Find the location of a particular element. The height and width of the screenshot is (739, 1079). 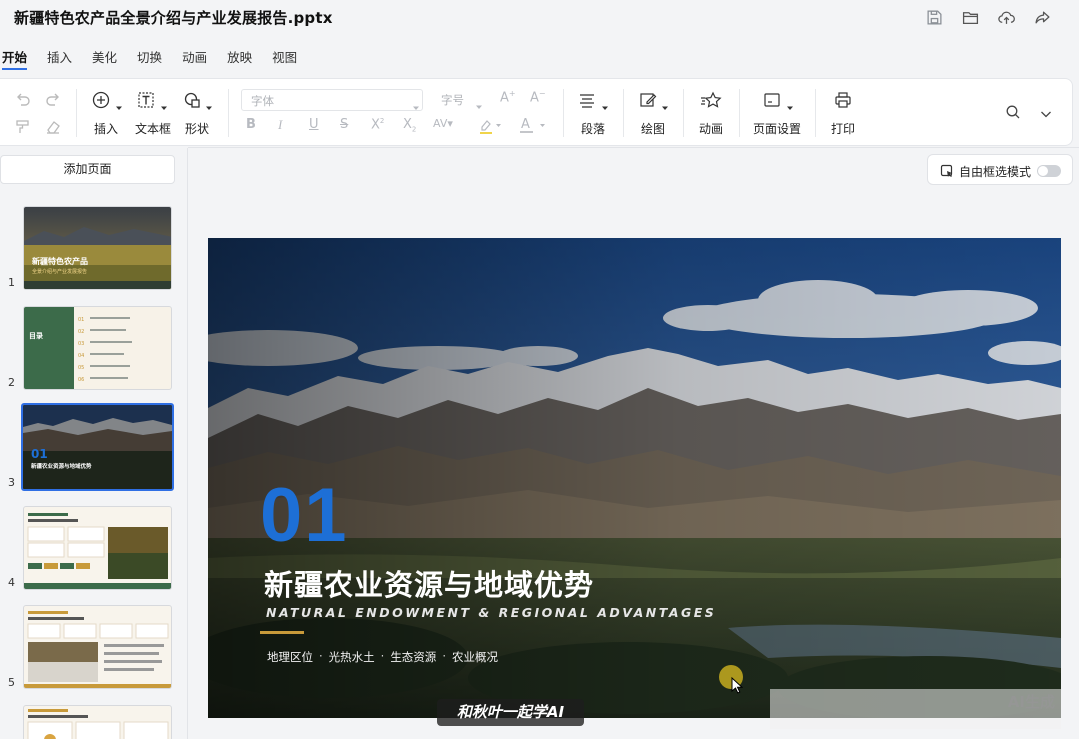

ai-badge-text: AI生成 is located at coordinates (1031, 702).